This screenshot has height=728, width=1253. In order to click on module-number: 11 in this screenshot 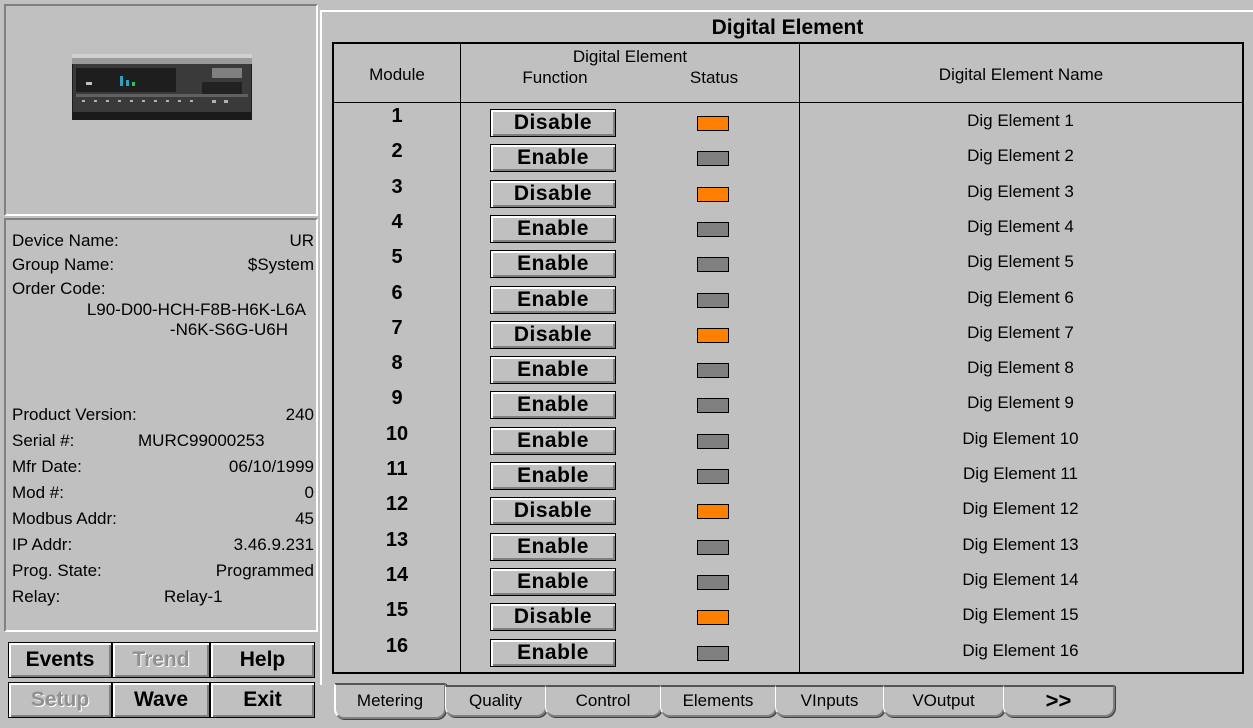, I will do `click(397, 469)`.